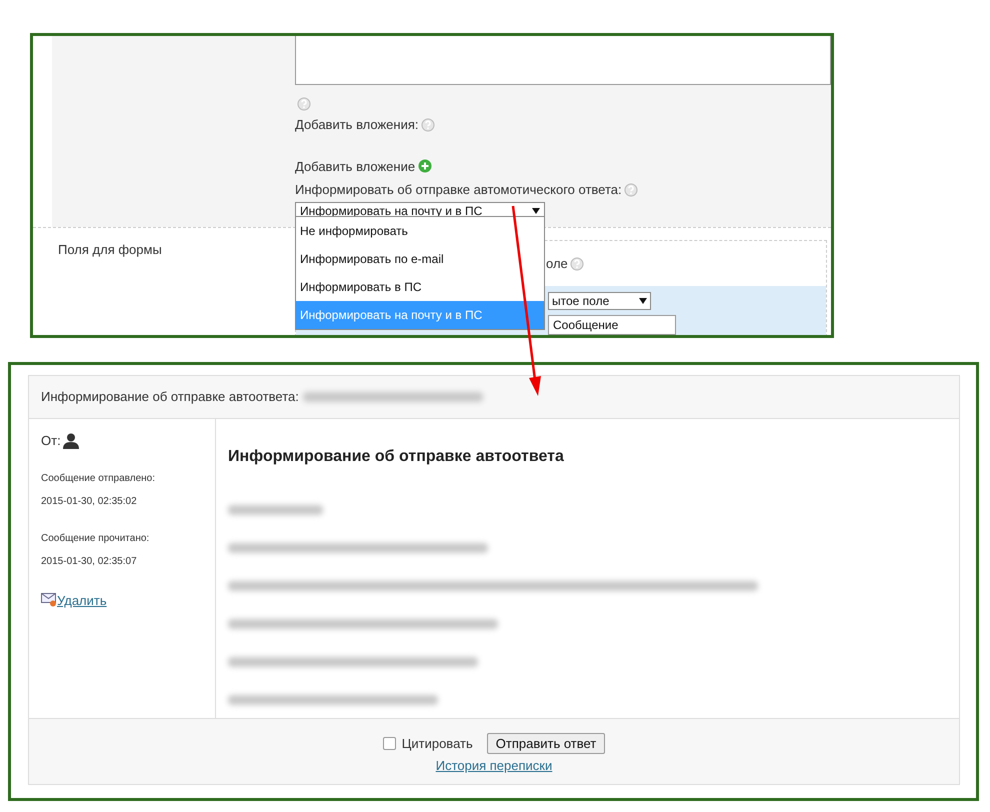  Describe the element at coordinates (557, 263) in the screenshot. I see `field-label: оле` at that location.